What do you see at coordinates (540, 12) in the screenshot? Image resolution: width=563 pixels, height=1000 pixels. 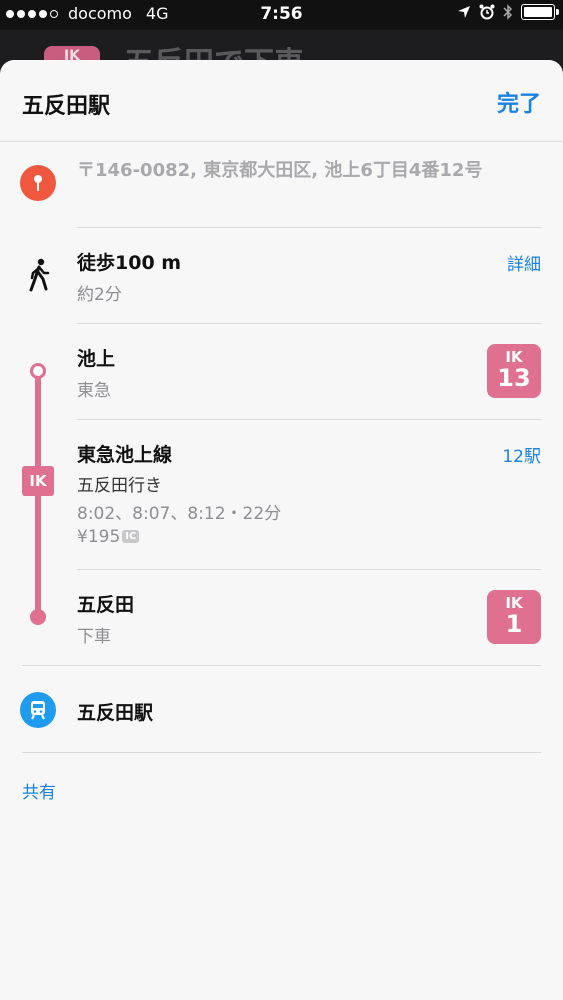 I see `battery-icon` at bounding box center [540, 12].